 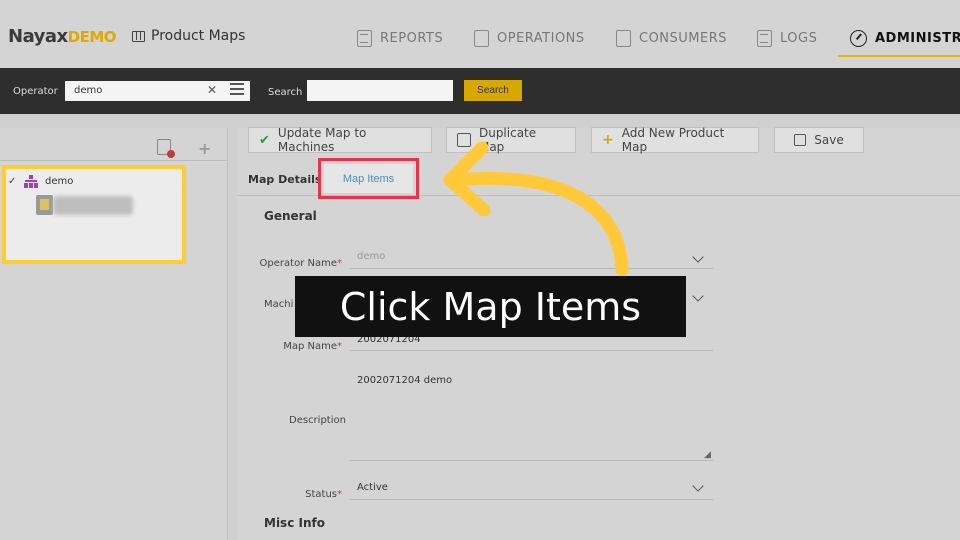 I want to click on tab-map-details: Map Details, so click(x=284, y=179).